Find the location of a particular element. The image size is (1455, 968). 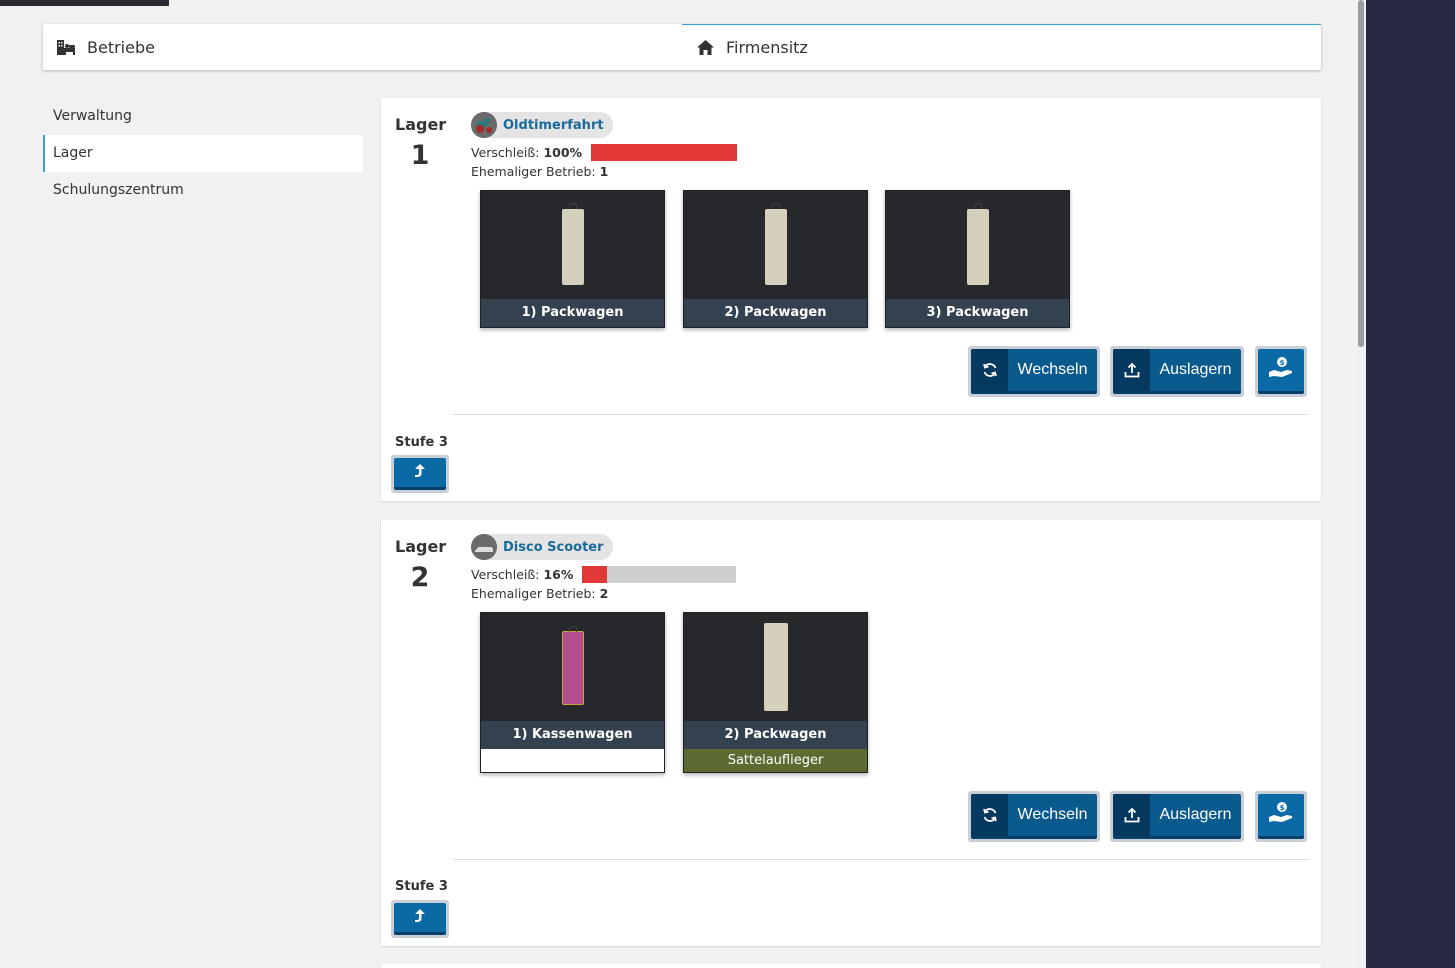

sidebar-item-lager: Lager is located at coordinates (203, 153).